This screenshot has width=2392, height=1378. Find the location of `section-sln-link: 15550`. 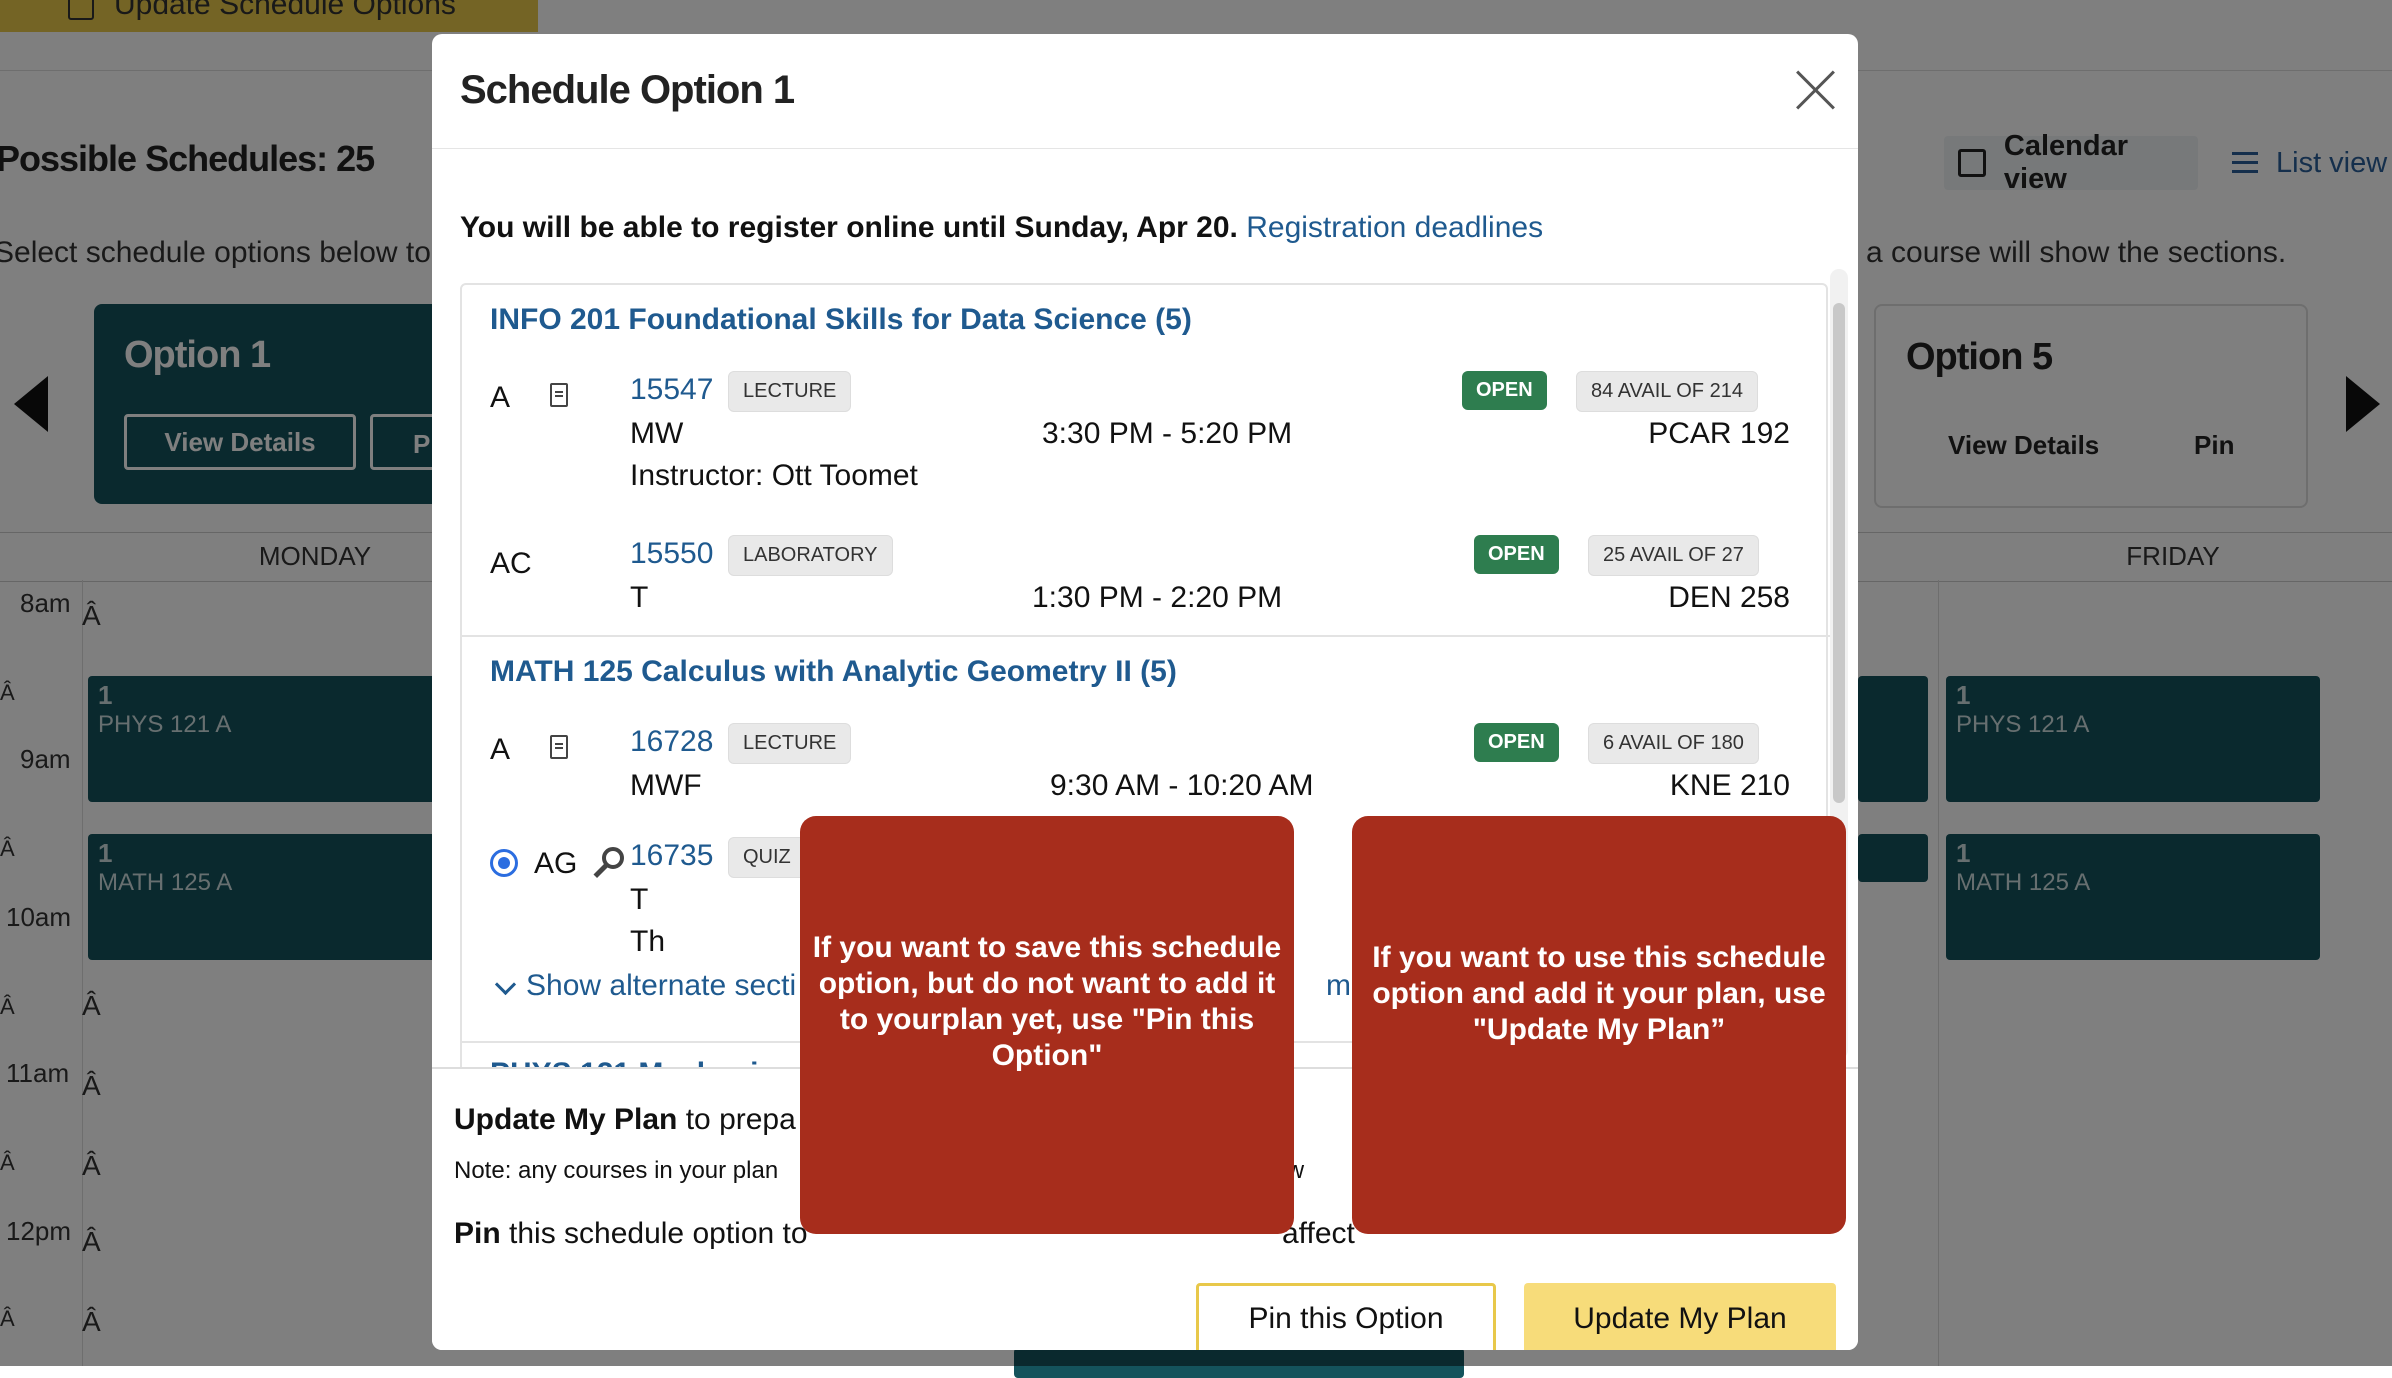

section-sln-link: 15550 is located at coordinates (671, 554).